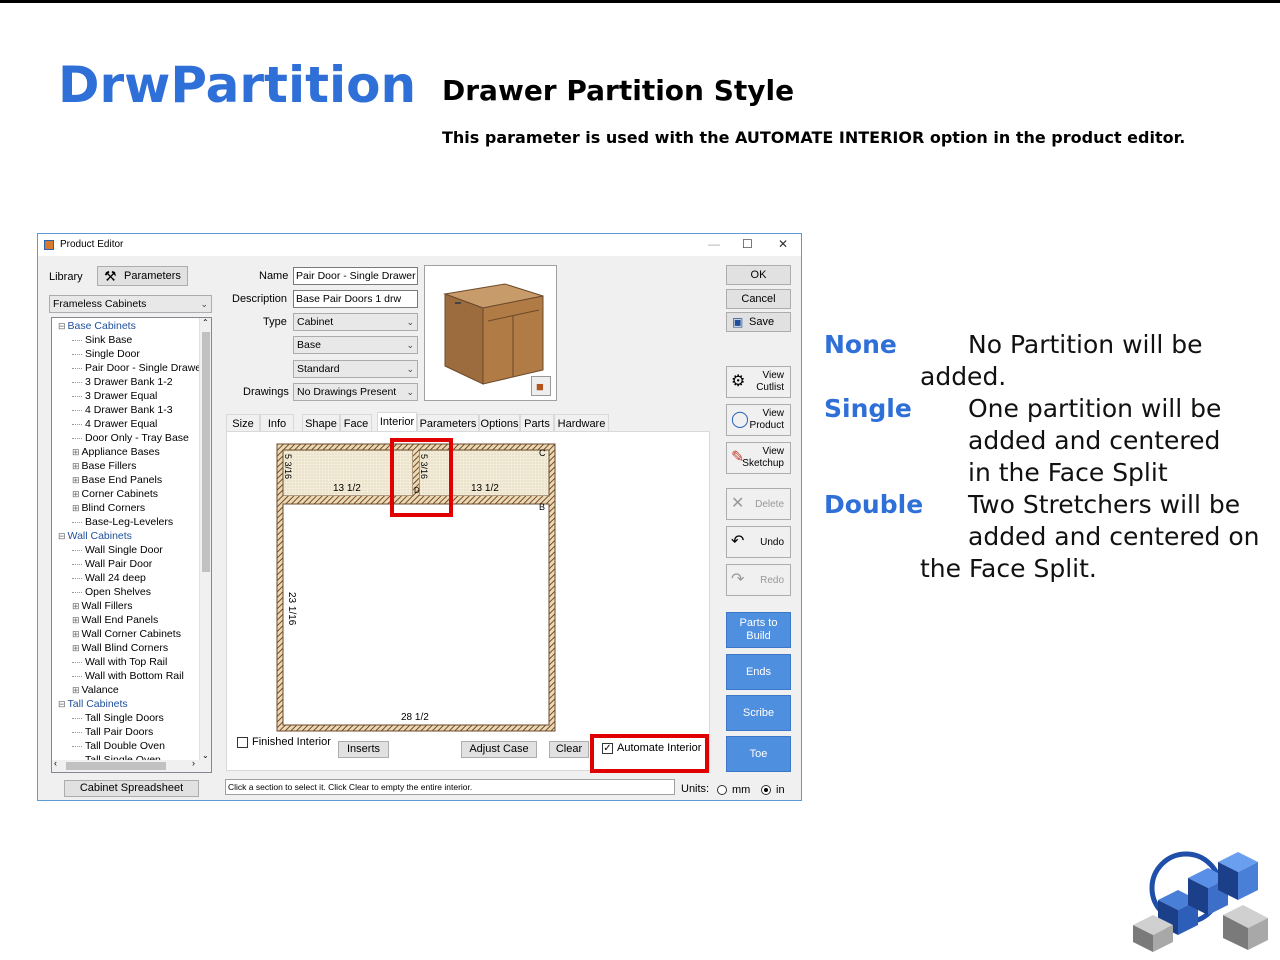 The height and width of the screenshot is (960, 1280). I want to click on tree-vertical-scrollbar: ⌃ ⌄, so click(205, 545).